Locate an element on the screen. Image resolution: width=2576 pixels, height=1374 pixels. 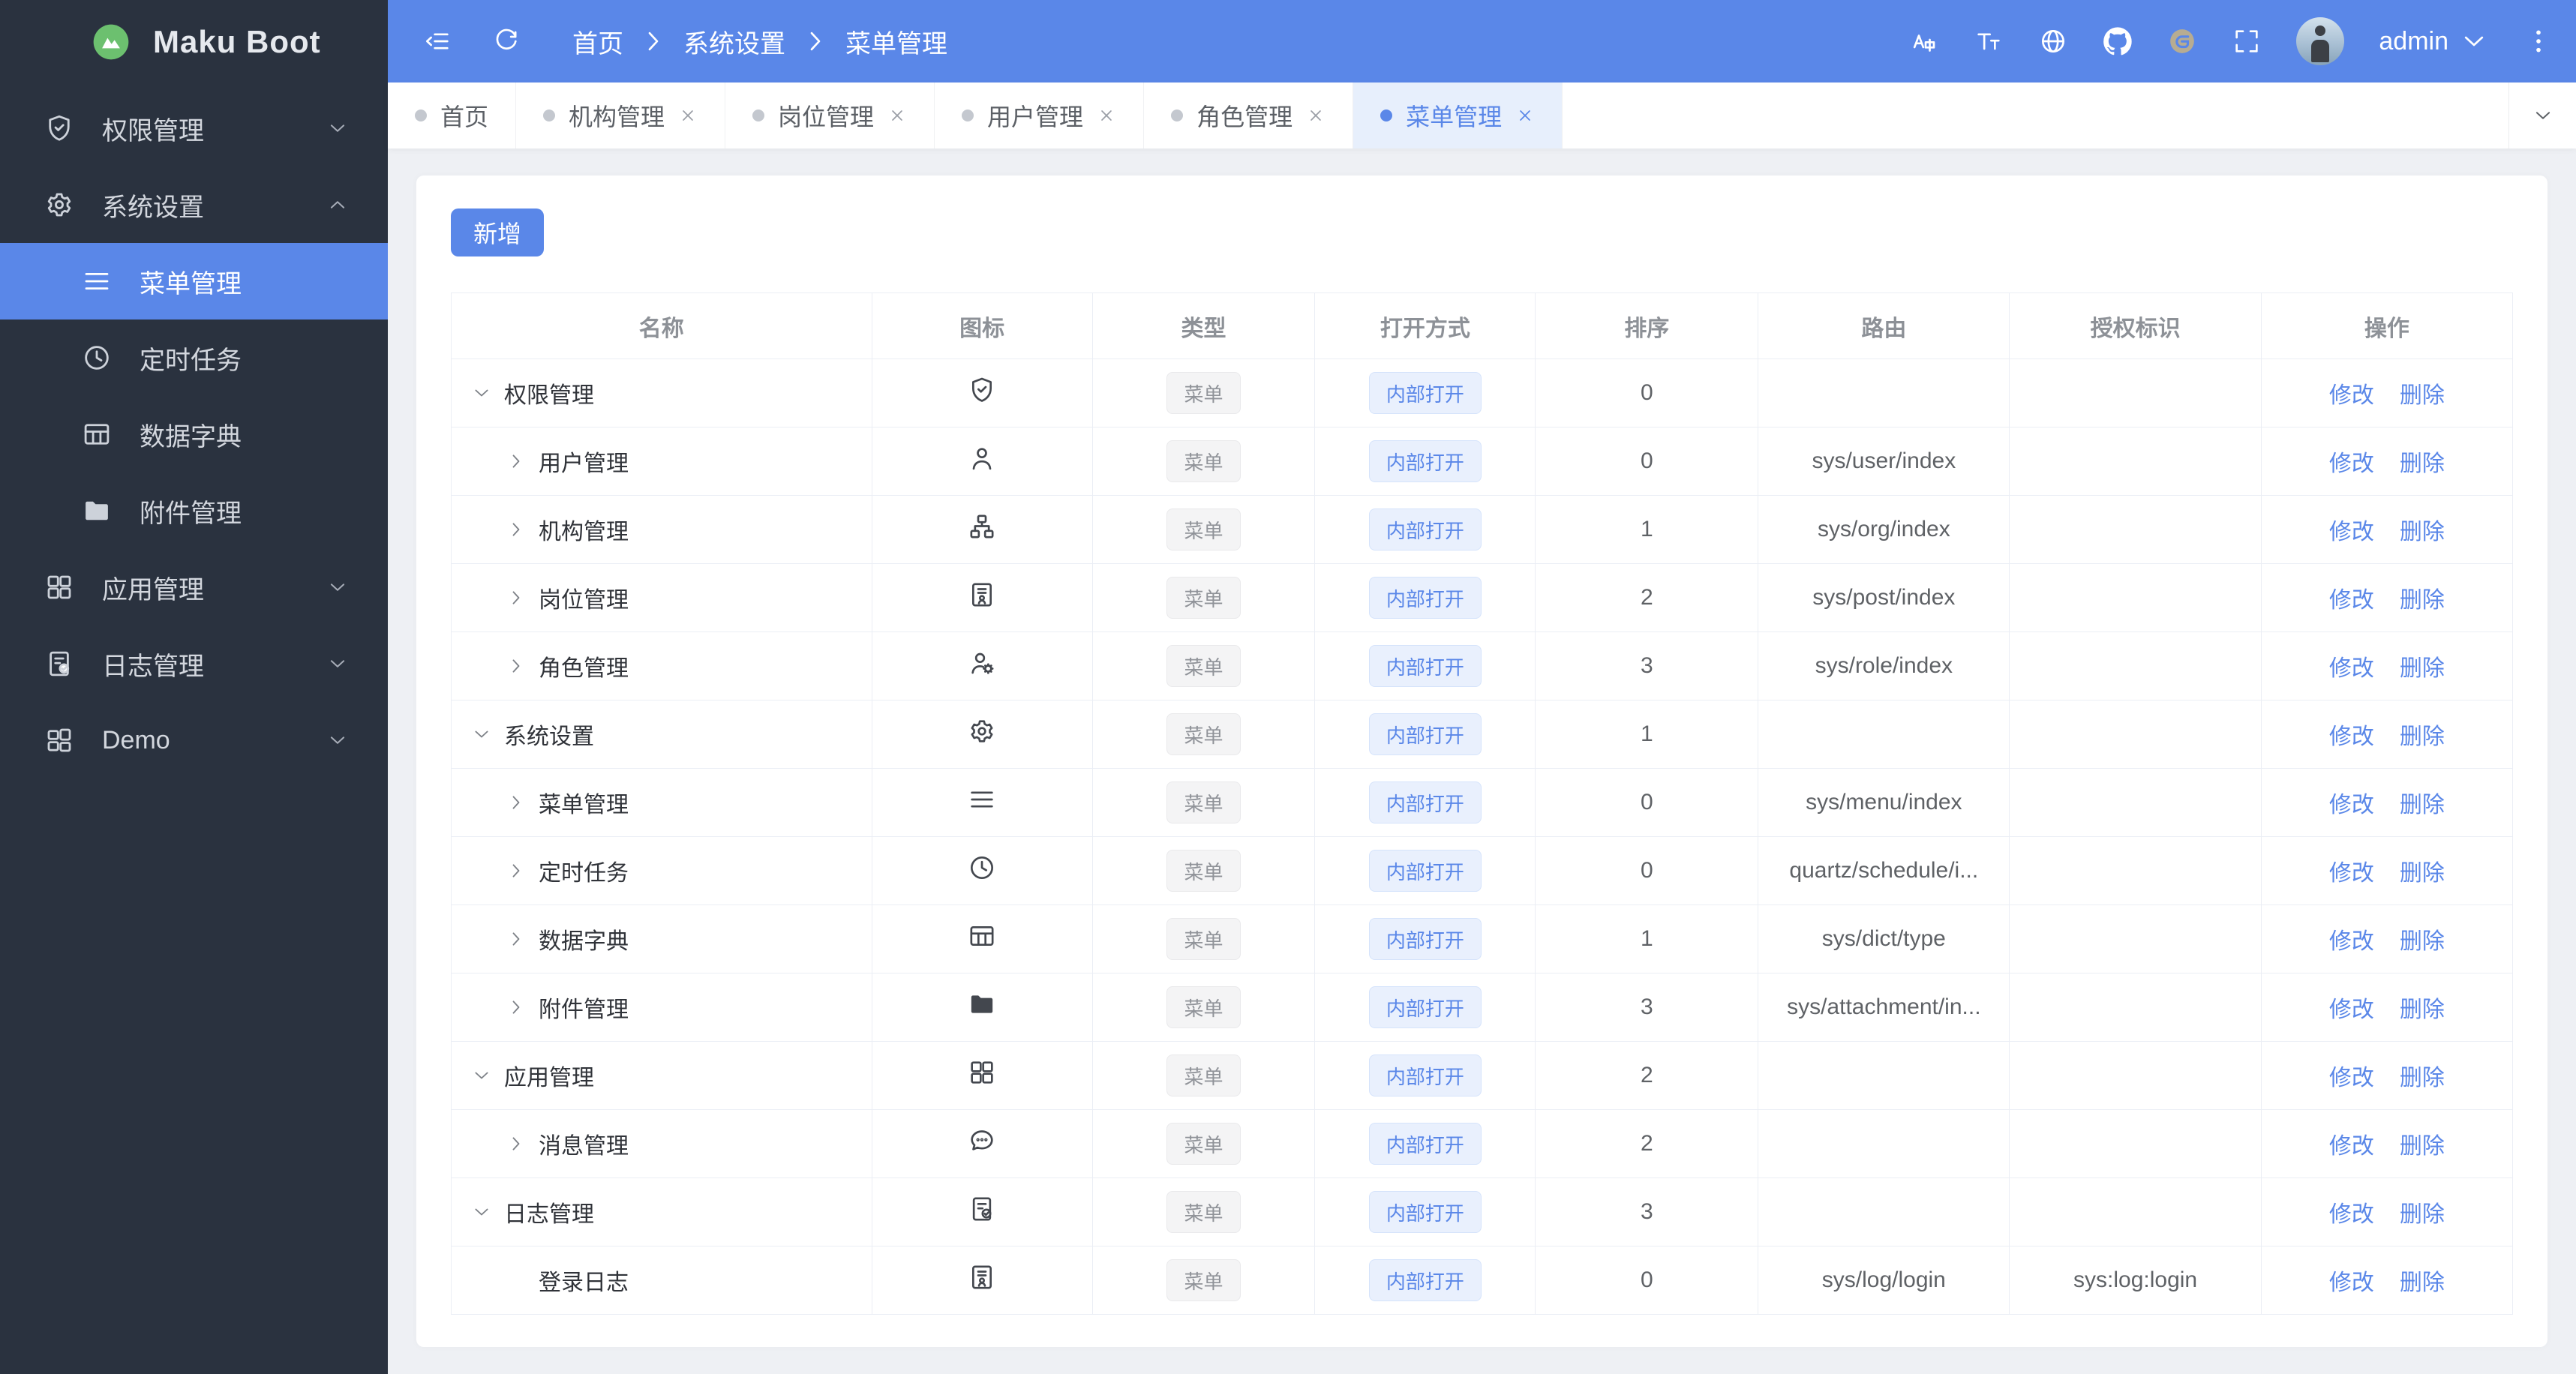
translate-icon is located at coordinates (1924, 41).